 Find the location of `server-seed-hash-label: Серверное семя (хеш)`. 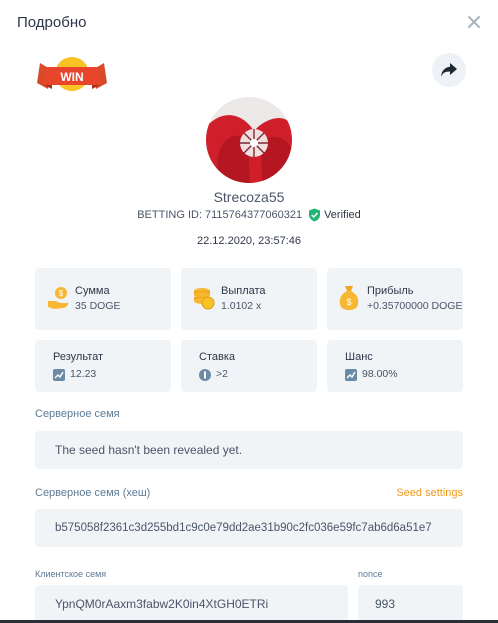

server-seed-hash-label: Серверное семя (хеш) is located at coordinates (93, 493).